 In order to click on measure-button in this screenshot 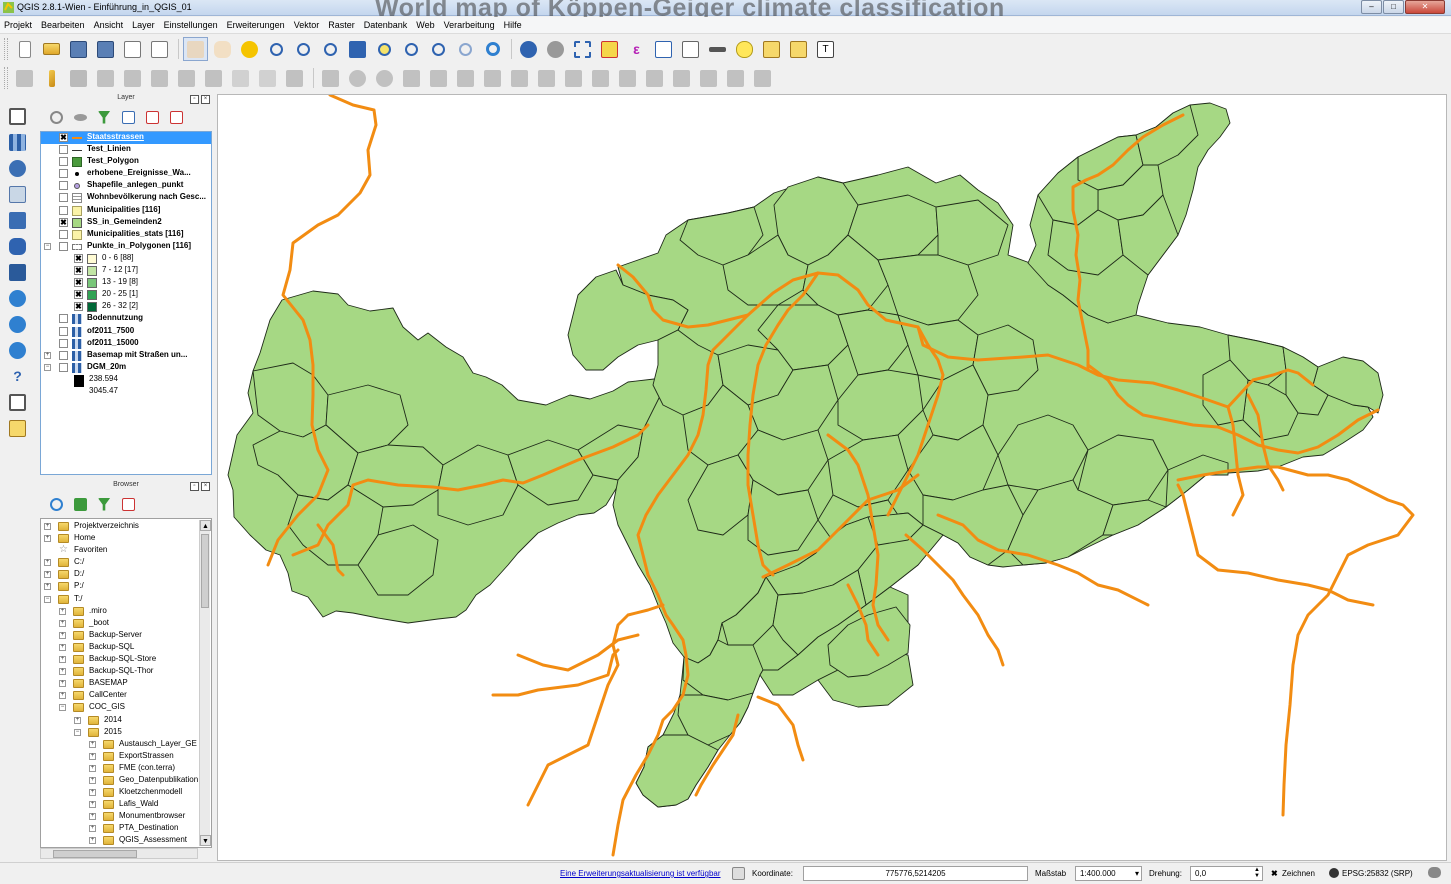, I will do `click(717, 49)`.